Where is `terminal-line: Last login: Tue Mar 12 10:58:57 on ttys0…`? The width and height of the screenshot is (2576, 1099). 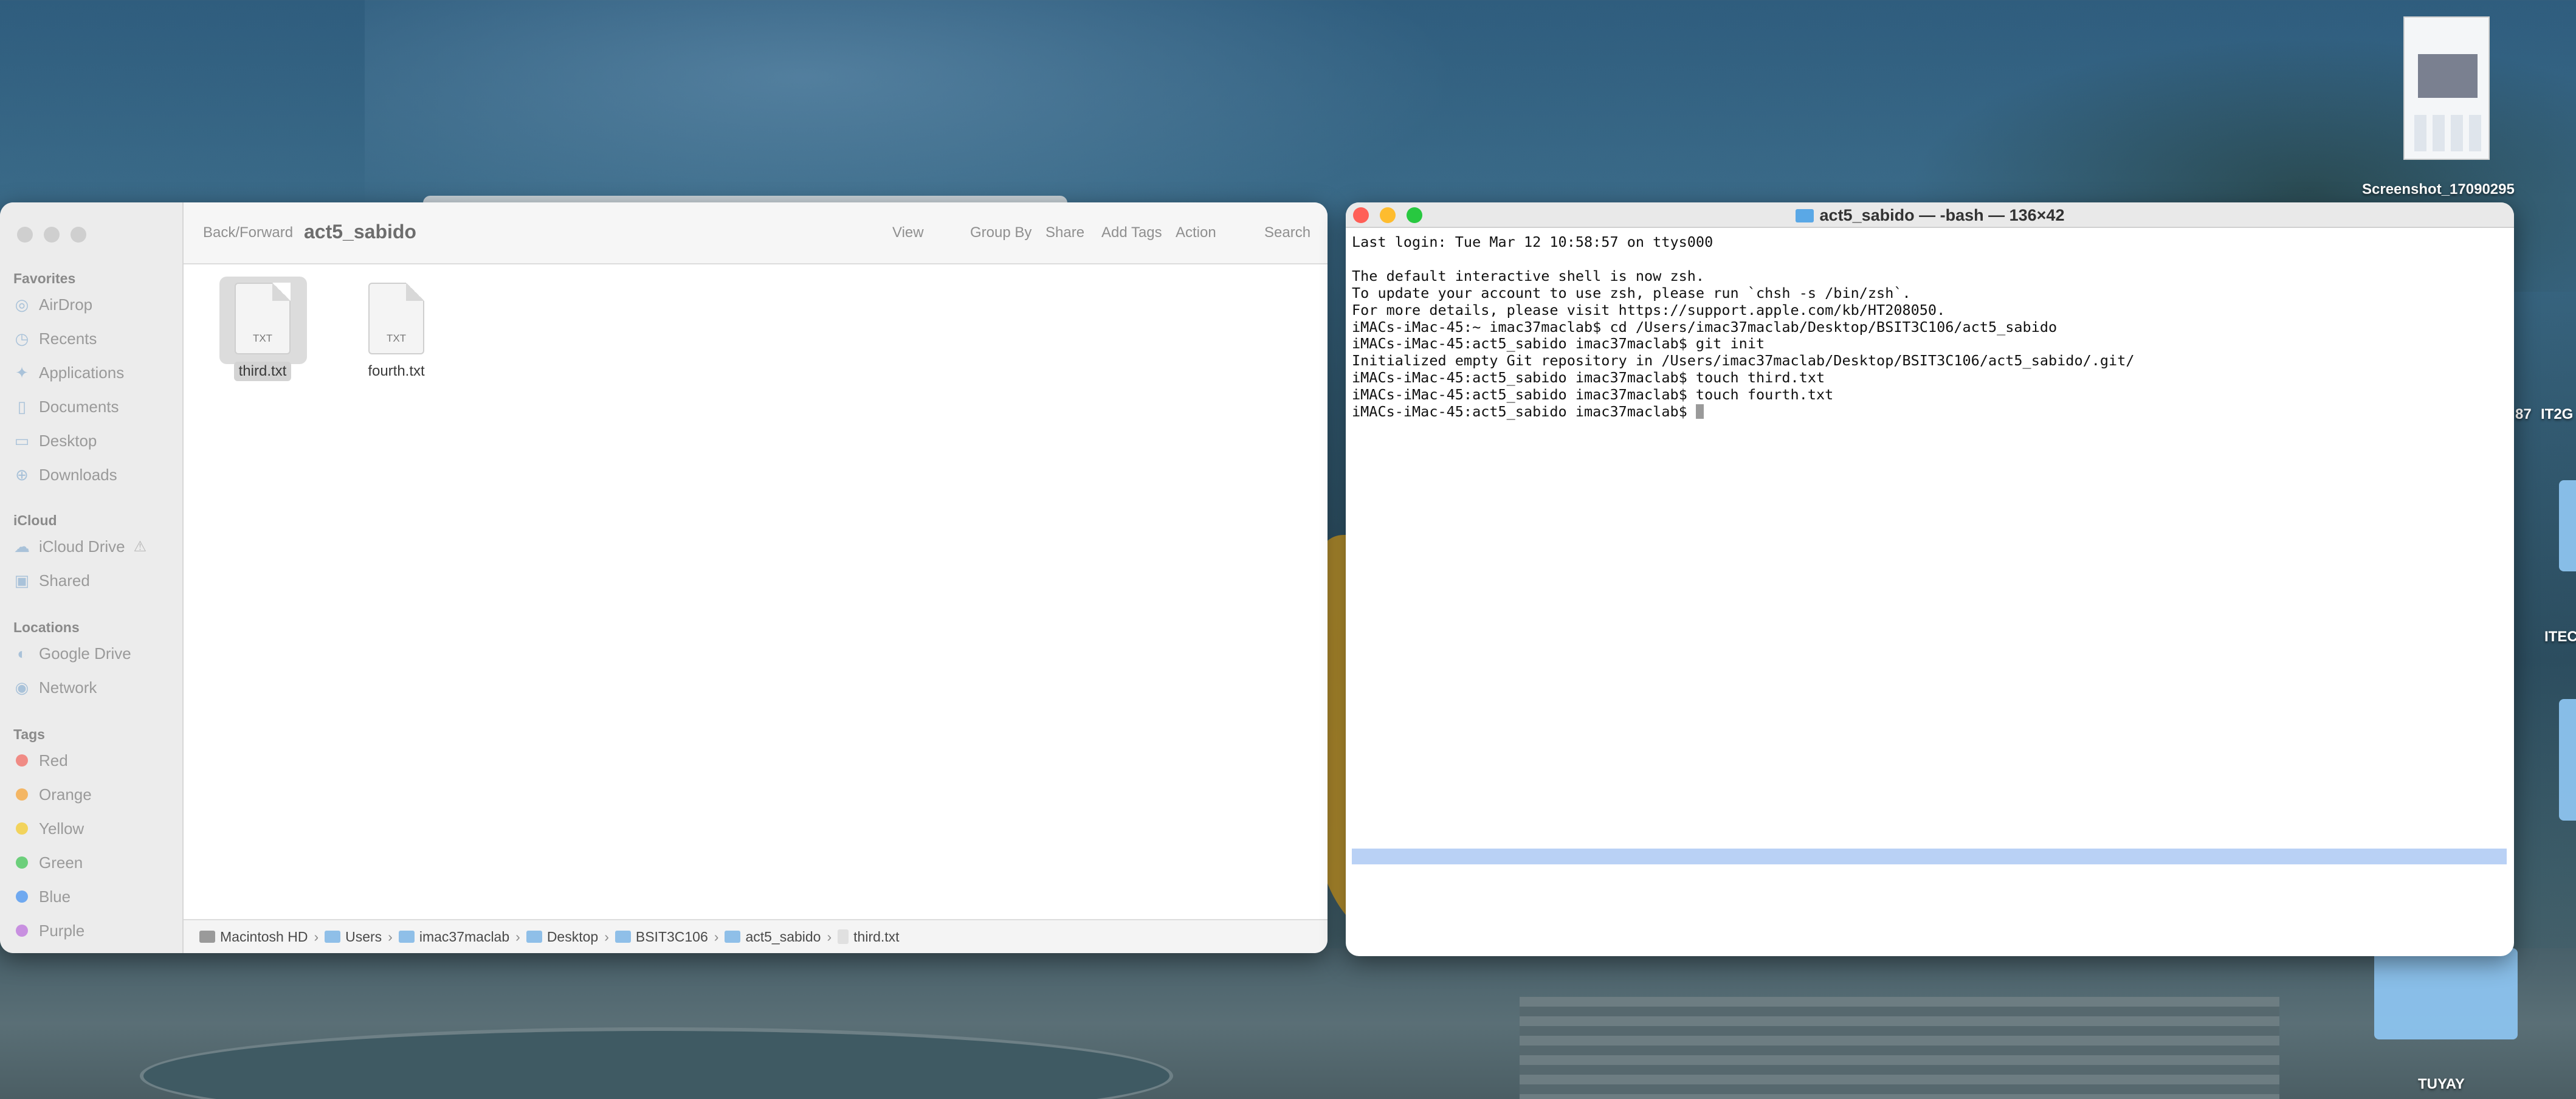 terminal-line: Last login: Tue Mar 12 10:58:57 on ttys0… is located at coordinates (1532, 241).